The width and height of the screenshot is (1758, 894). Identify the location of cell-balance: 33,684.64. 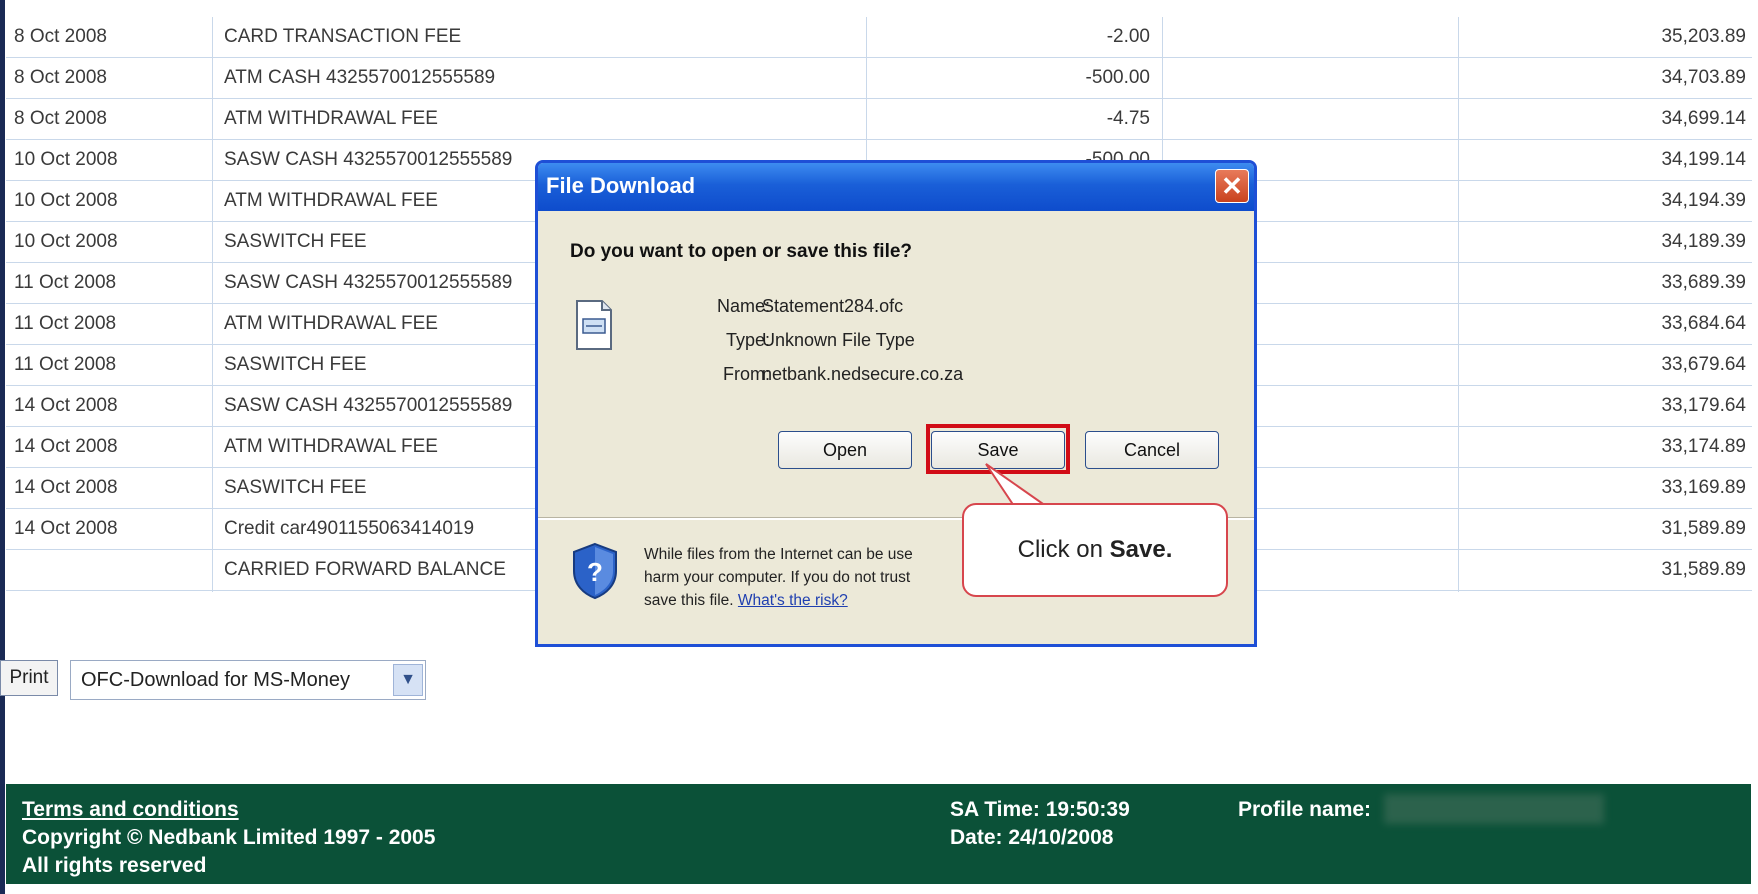
(1703, 323).